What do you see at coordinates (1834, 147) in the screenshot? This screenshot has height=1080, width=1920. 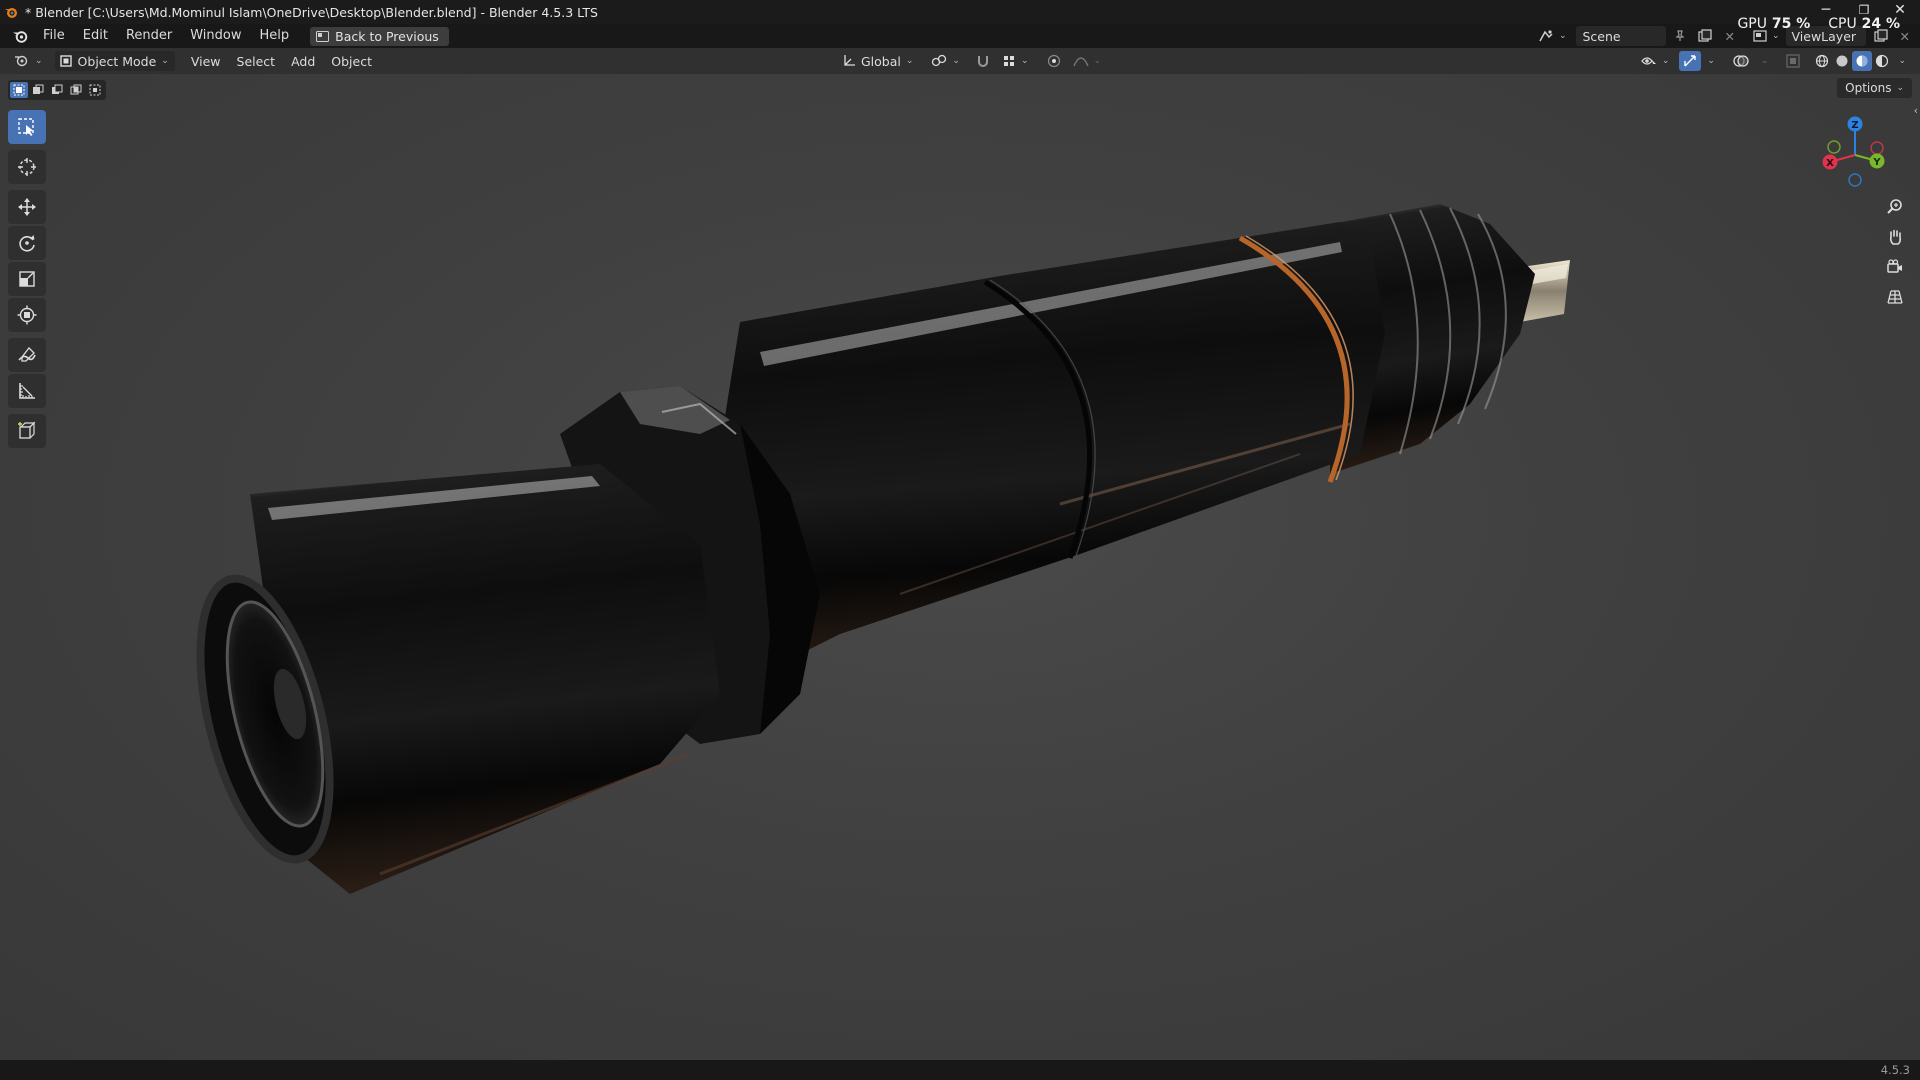 I see `gizmo-neg-y-icon` at bounding box center [1834, 147].